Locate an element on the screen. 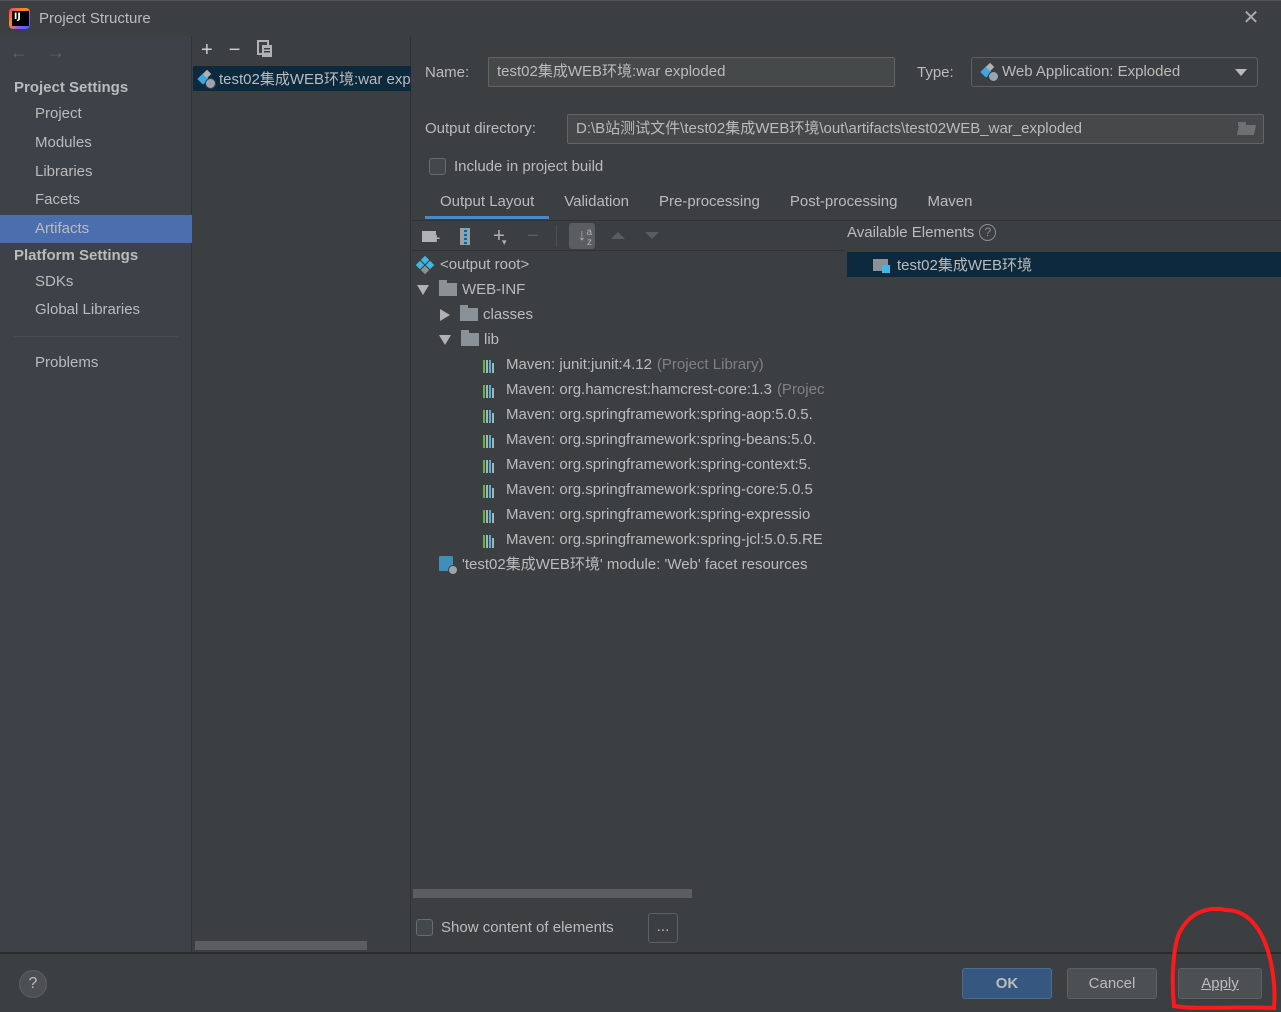 The height and width of the screenshot is (1012, 1281). available-element-item: test02集成WEB环境 is located at coordinates (1064, 264).